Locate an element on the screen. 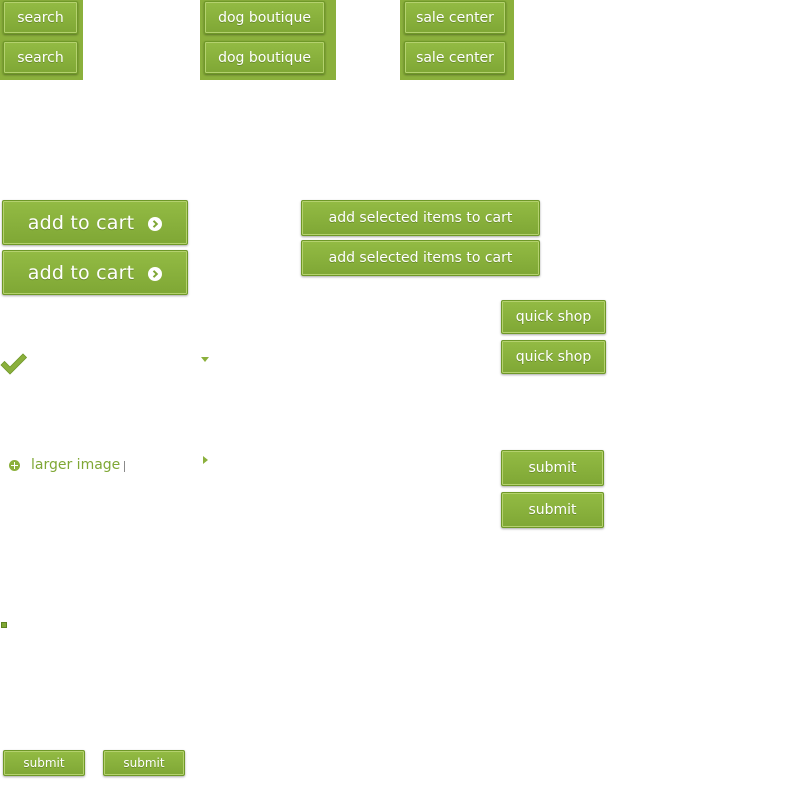 The height and width of the screenshot is (800, 800). search-button: search is located at coordinates (40, 17).